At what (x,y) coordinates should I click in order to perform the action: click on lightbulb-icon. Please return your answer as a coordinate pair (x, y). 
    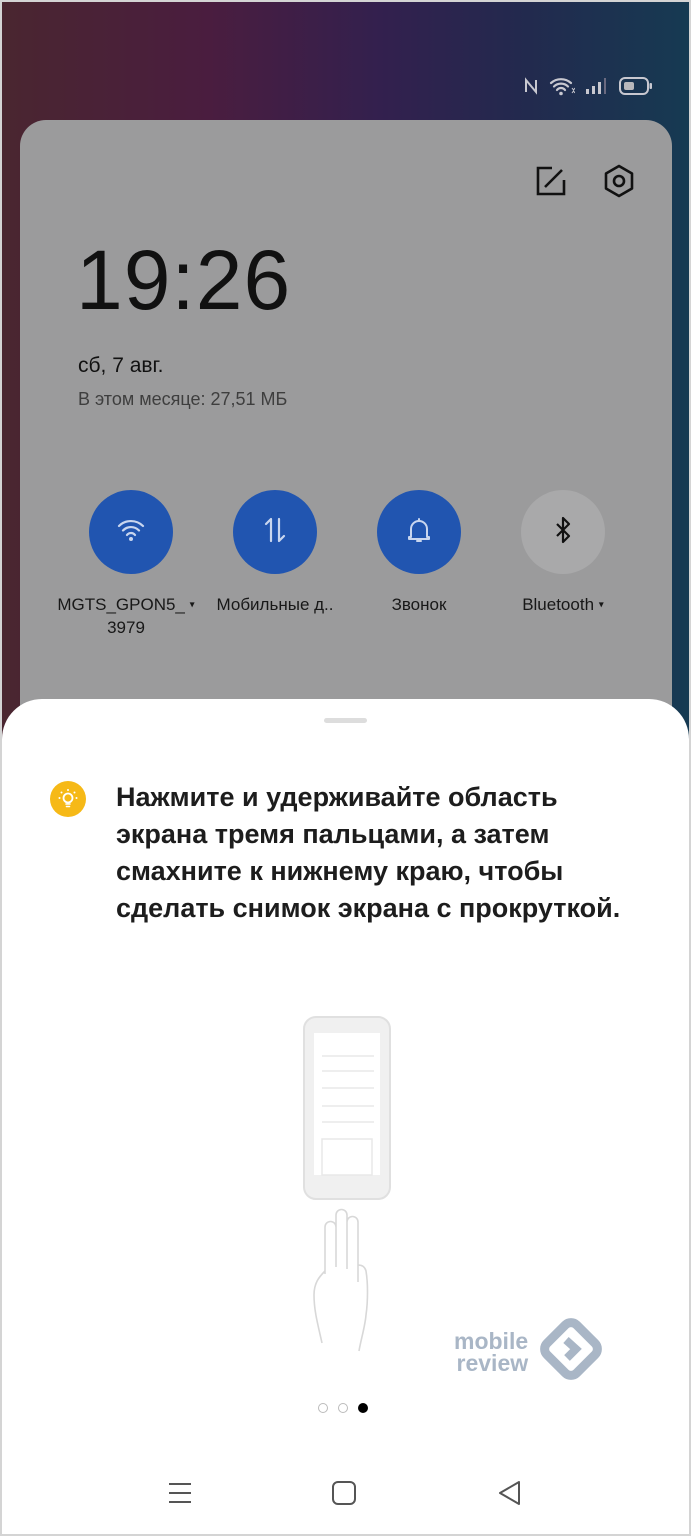
    Looking at the image, I should click on (68, 799).